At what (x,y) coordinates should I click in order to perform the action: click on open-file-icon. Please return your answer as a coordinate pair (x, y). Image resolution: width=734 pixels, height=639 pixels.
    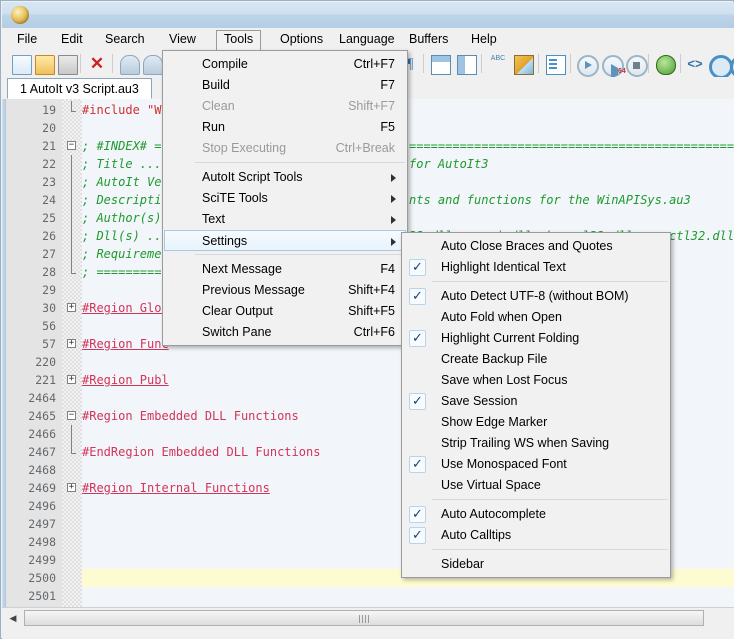
    Looking at the image, I should click on (45, 65).